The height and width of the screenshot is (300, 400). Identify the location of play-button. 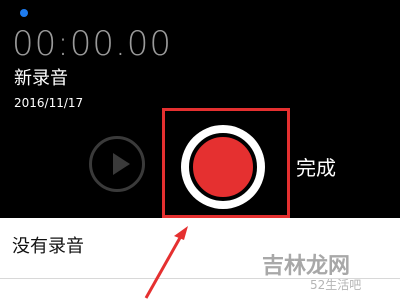
(117, 164).